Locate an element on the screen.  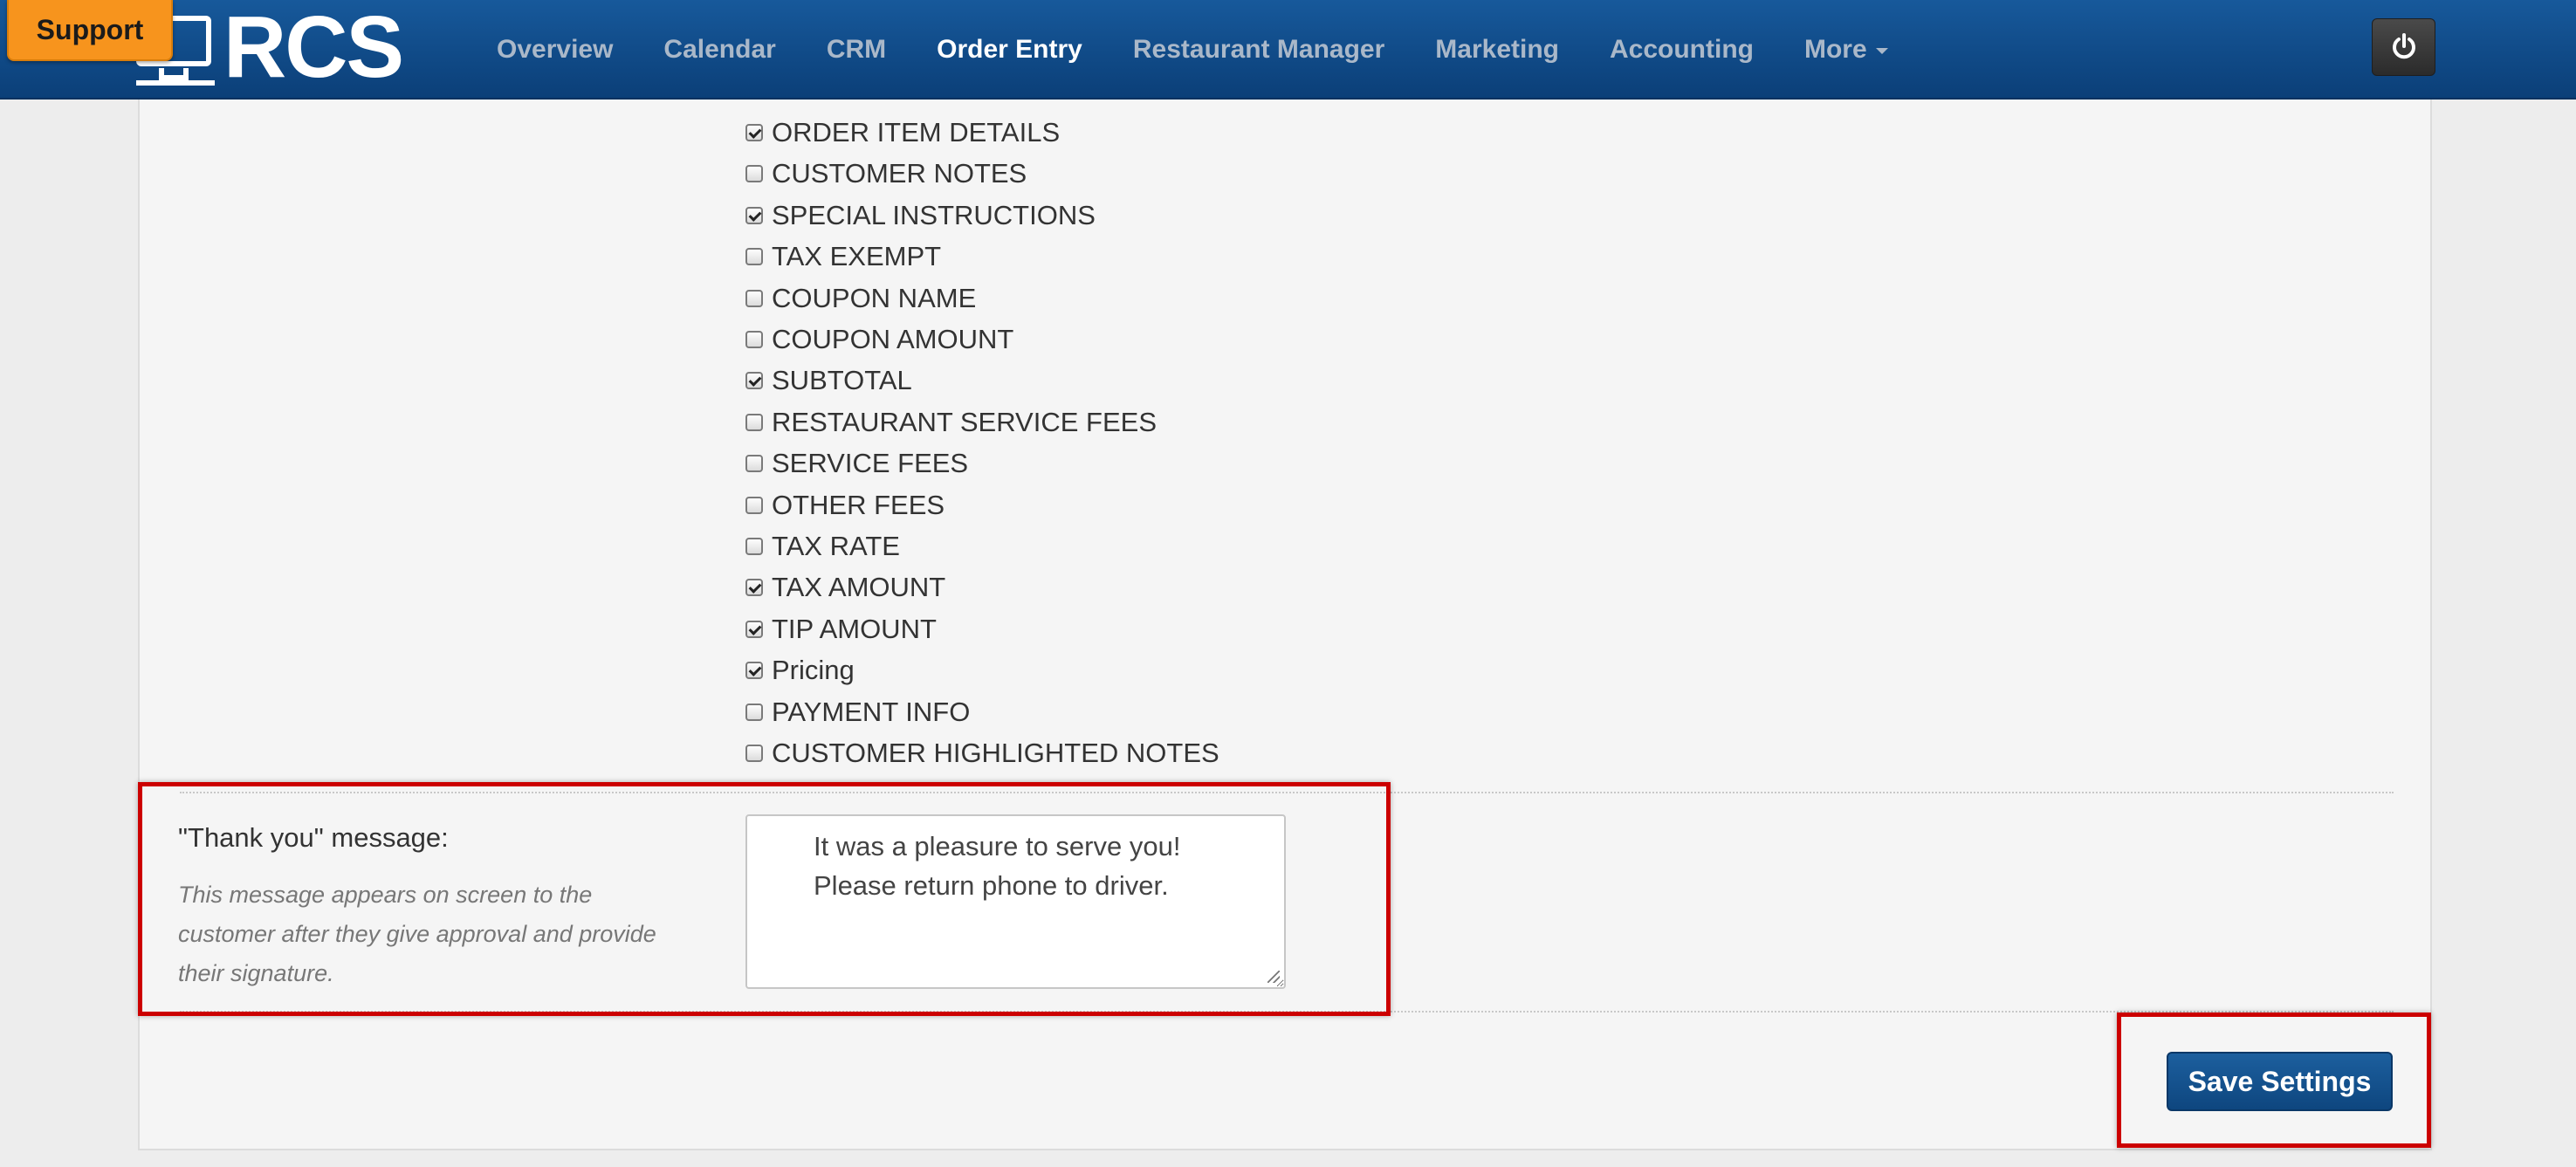
nav-item-marketing: Marketing is located at coordinates (1497, 50).